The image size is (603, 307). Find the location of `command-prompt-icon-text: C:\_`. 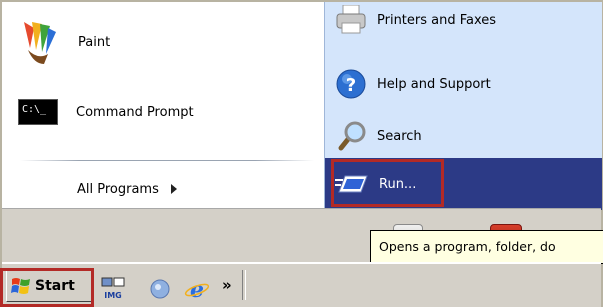

command-prompt-icon-text: C:\_ is located at coordinates (34, 109).